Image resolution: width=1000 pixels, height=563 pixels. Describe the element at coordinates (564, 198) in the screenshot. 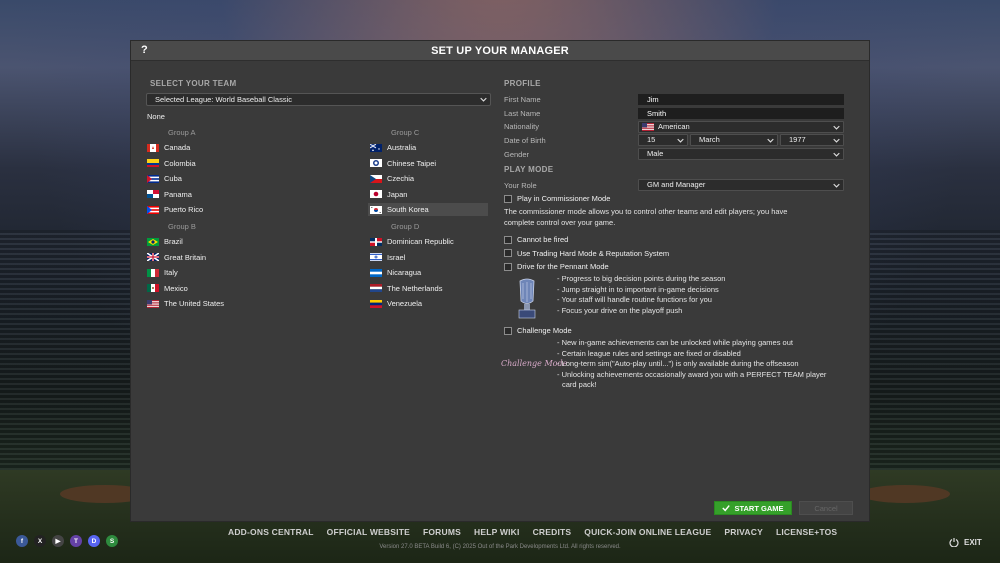

I see `commissioner-mode-label: Play in Commissioner Mode` at that location.